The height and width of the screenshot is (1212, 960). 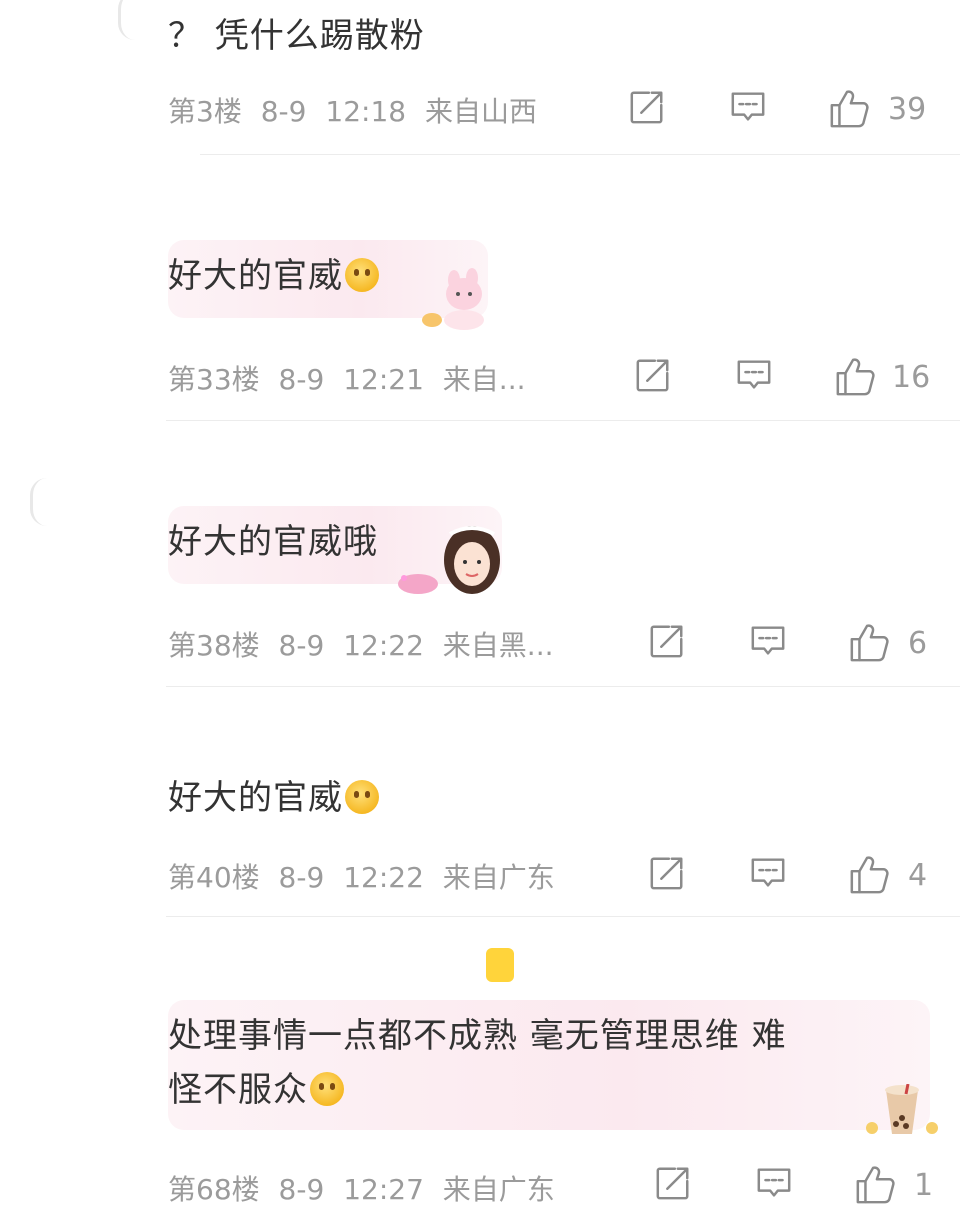 I want to click on like-count: 1, so click(x=924, y=1185).